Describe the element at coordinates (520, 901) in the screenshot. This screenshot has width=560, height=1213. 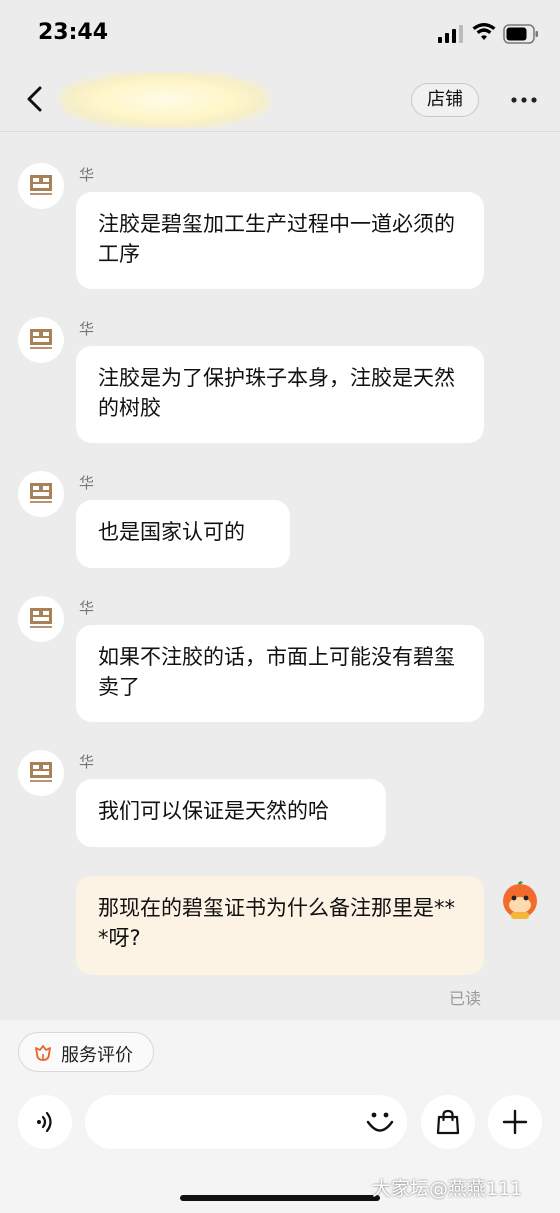
I see `user-avatar-icon` at that location.